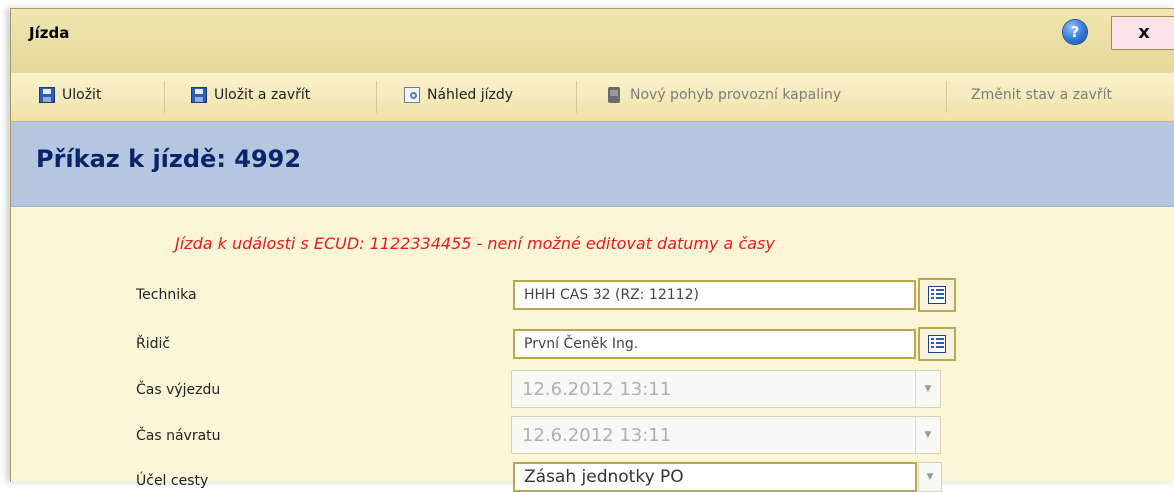  Describe the element at coordinates (166, 295) in the screenshot. I see `technika-label: Technika` at that location.